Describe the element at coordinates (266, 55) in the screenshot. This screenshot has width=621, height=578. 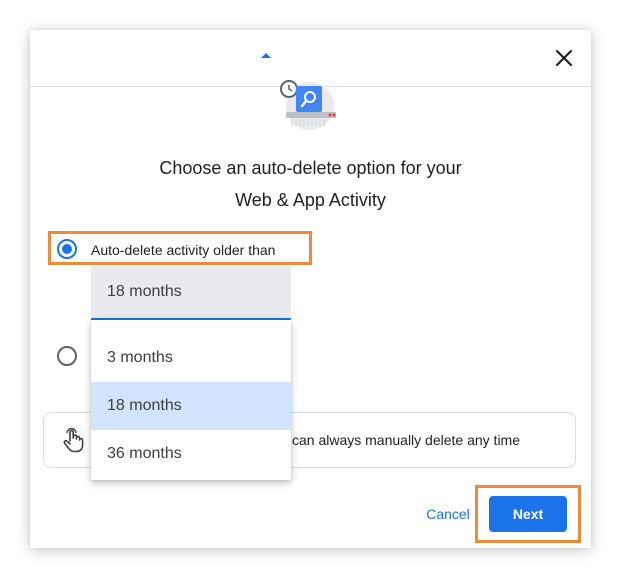
I see `caret-up-icon` at that location.